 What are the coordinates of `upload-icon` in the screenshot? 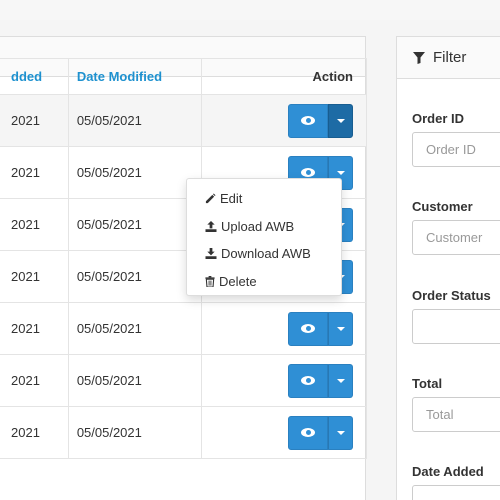 It's located at (211, 226).